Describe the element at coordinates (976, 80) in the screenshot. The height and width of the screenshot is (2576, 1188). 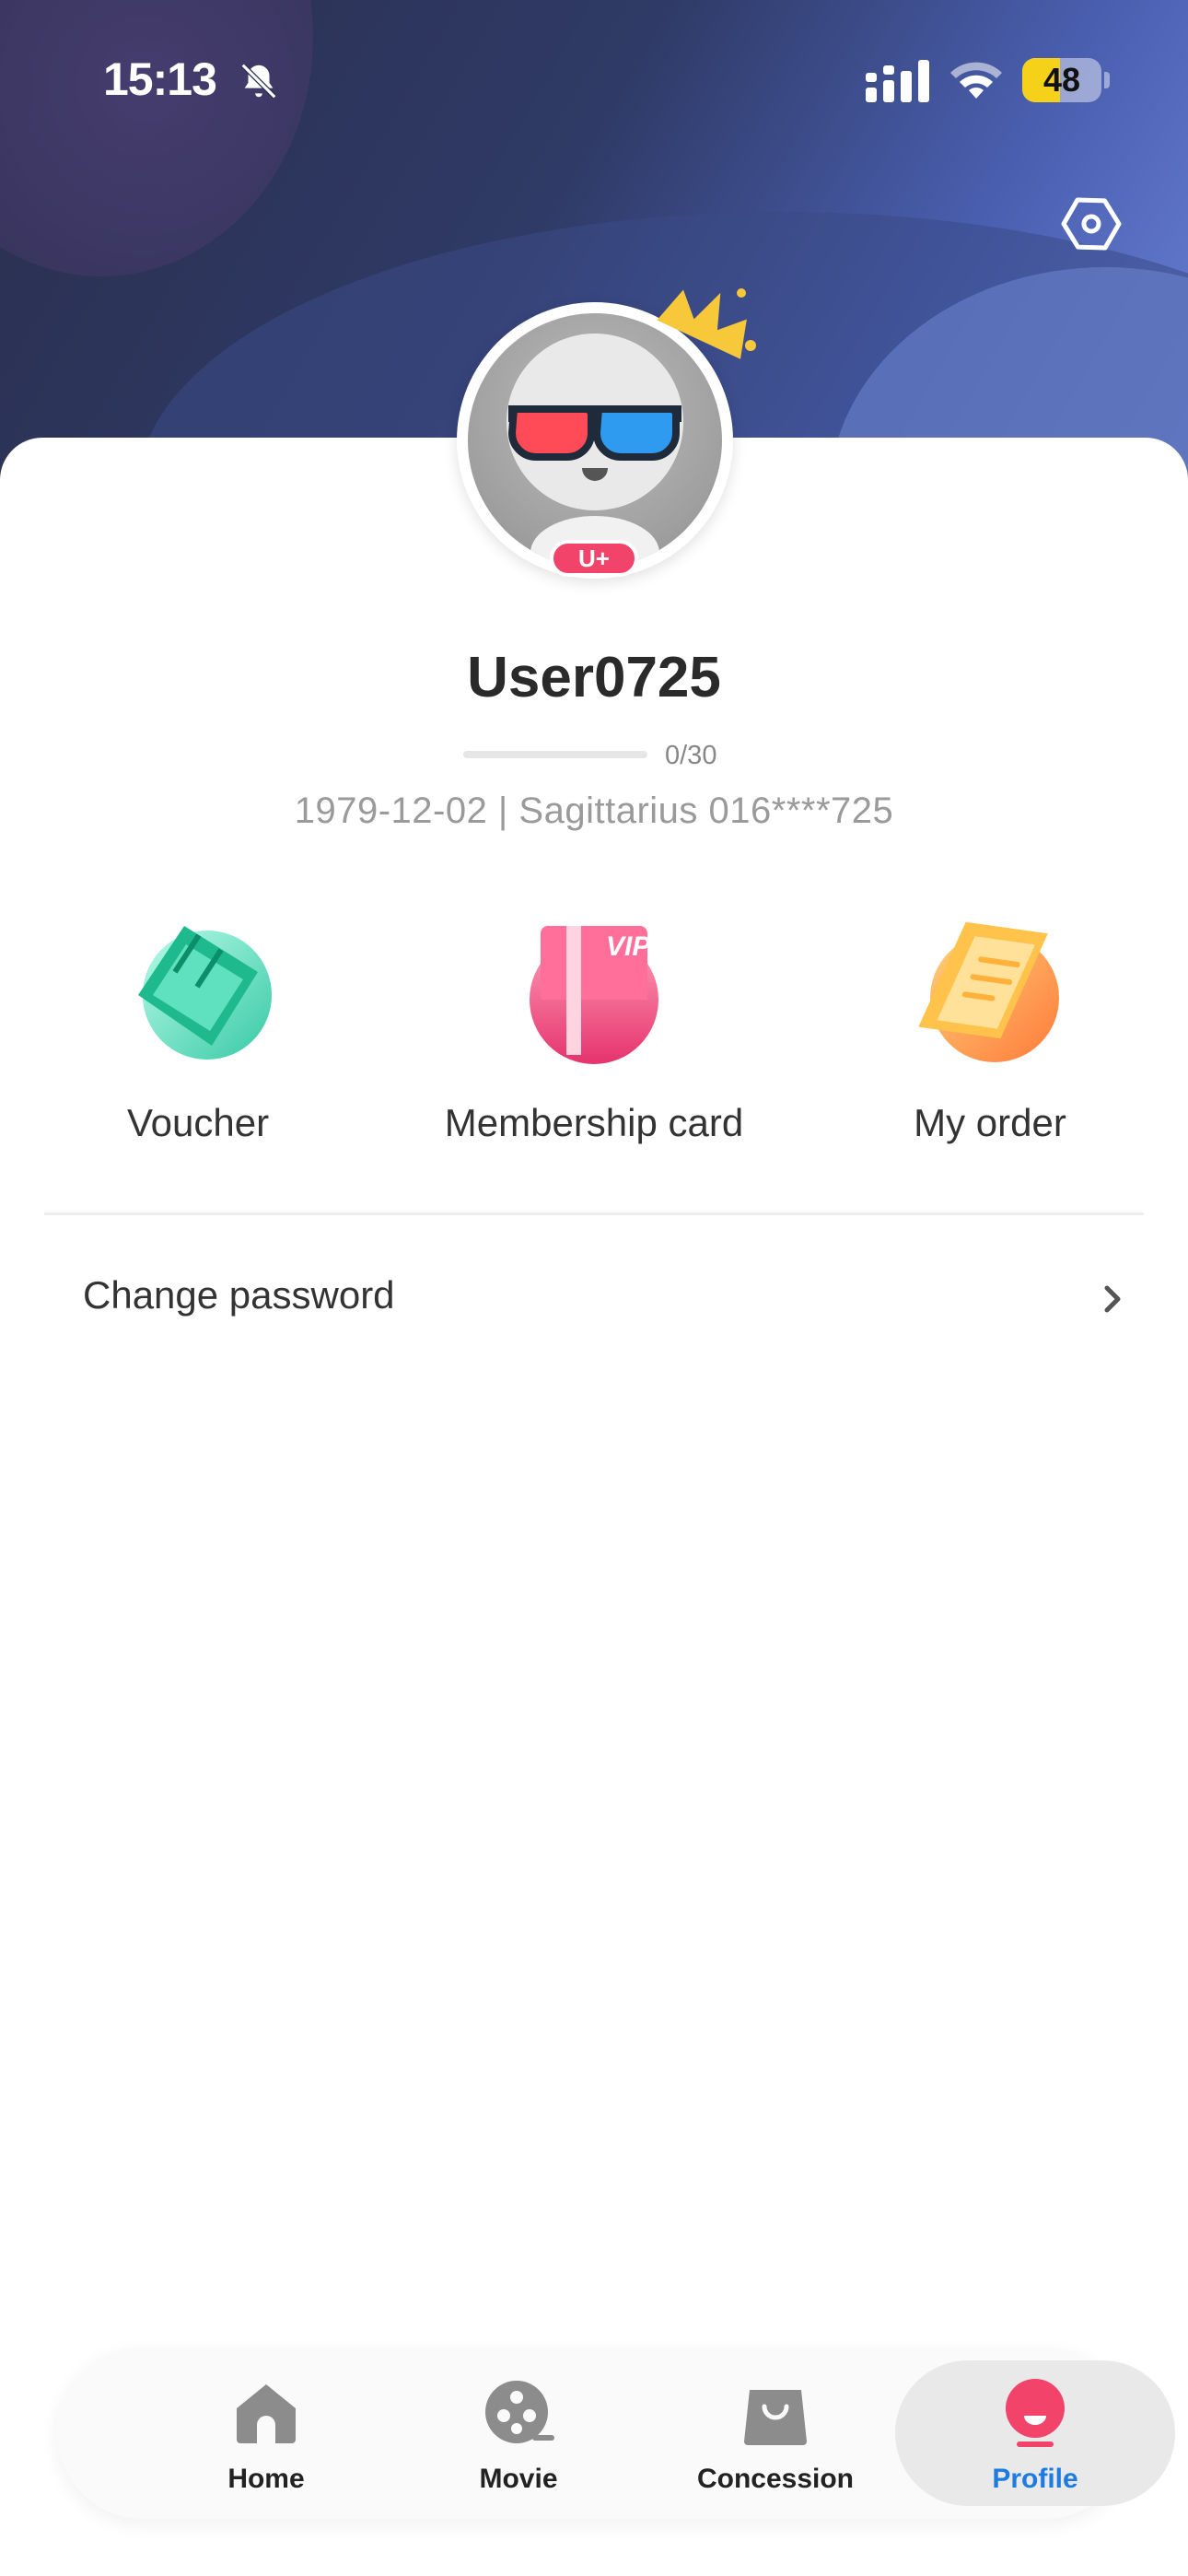
I see `wifi-icon` at that location.